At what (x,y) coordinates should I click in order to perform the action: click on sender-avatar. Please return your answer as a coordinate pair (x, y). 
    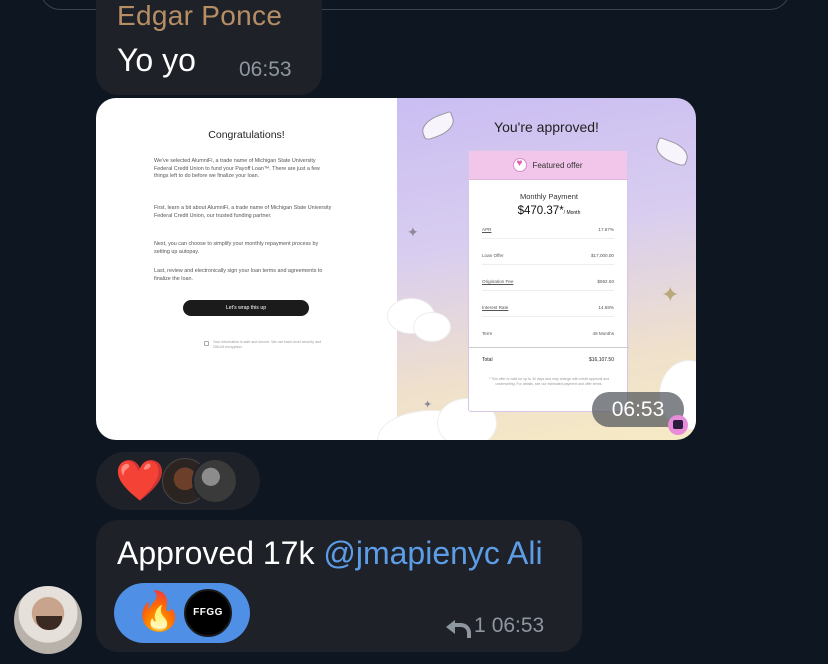
    Looking at the image, I should click on (48, 620).